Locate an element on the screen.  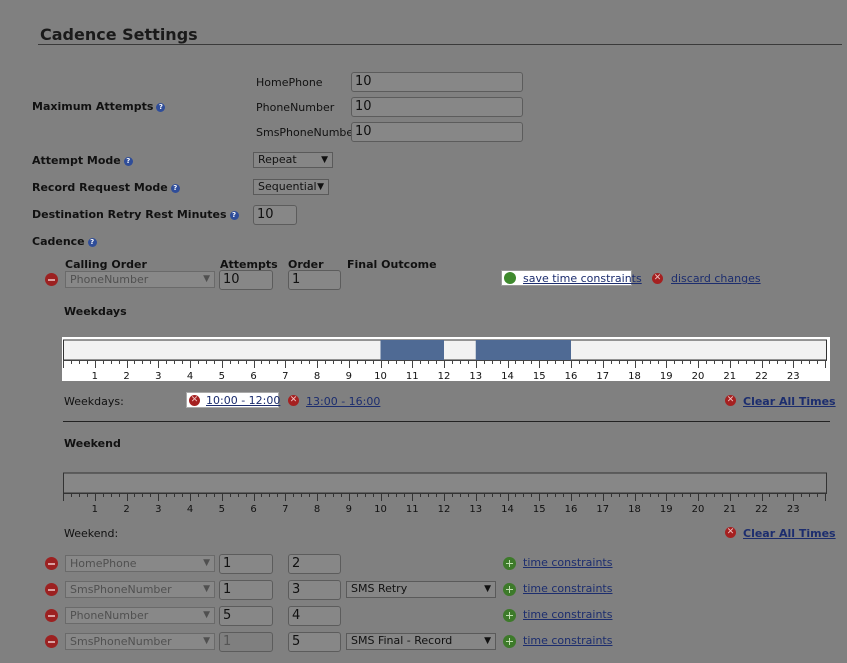
timeline-track is located at coordinates (445, 350).